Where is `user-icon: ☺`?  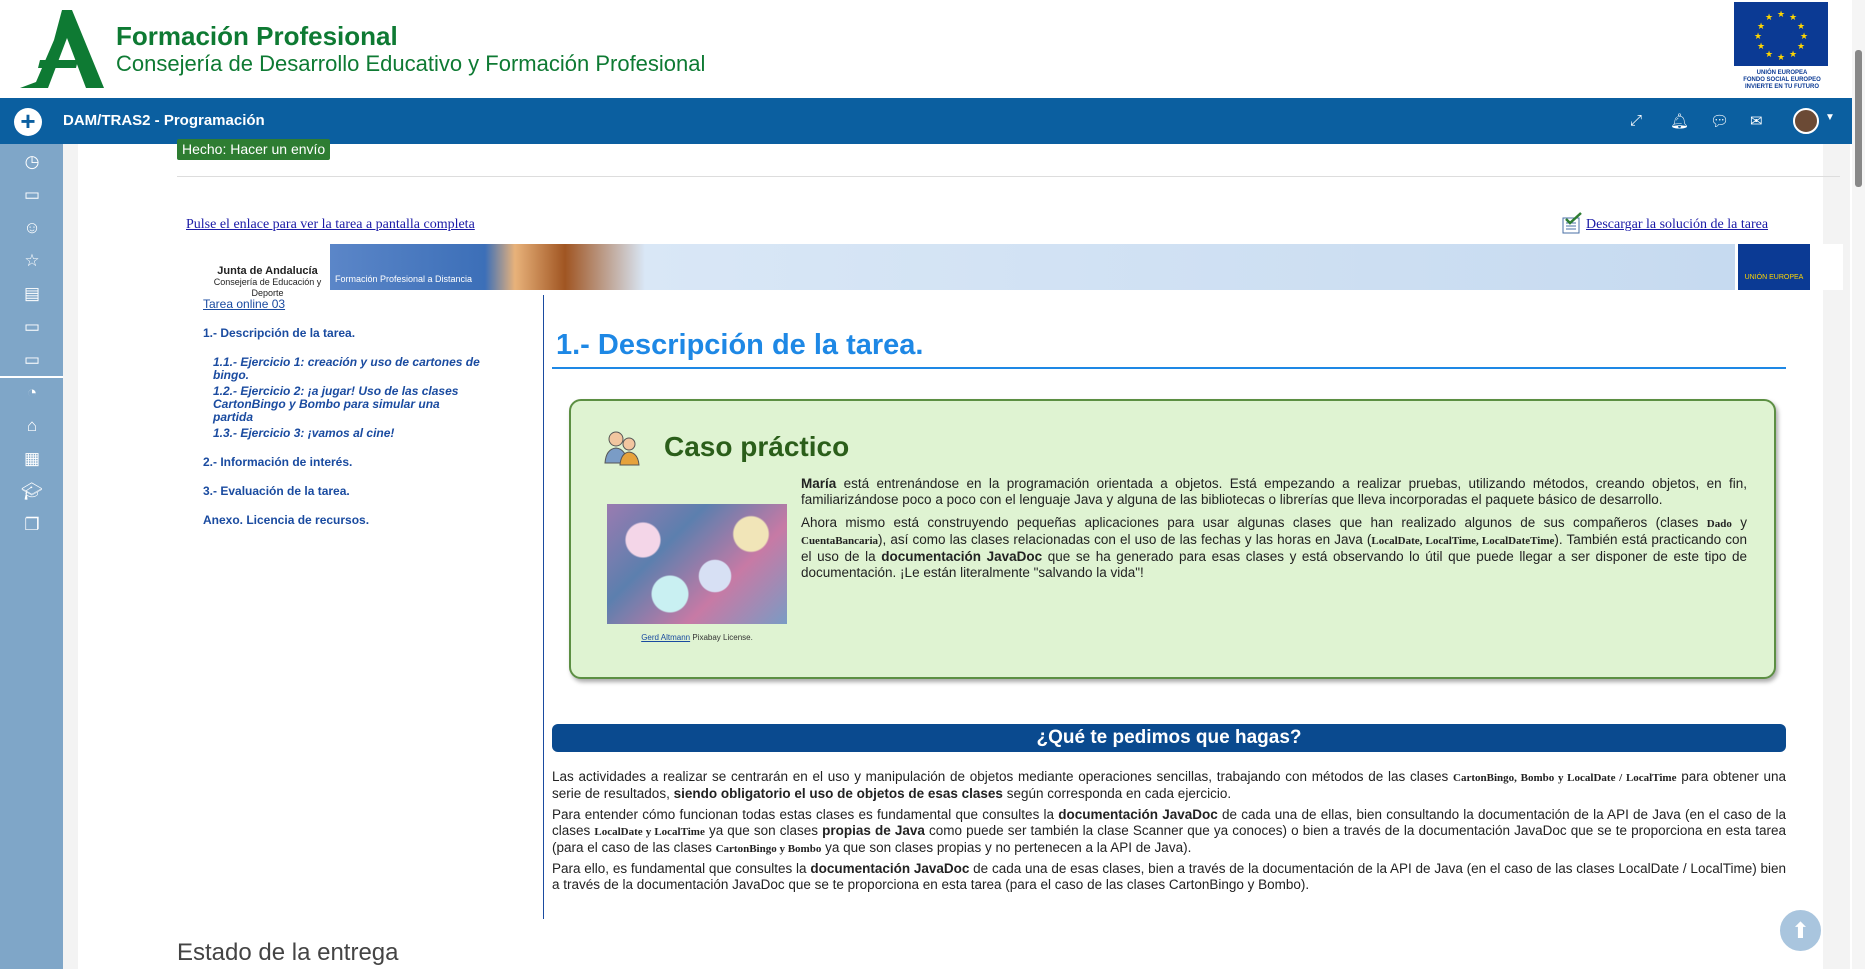 user-icon: ☺ is located at coordinates (32, 230).